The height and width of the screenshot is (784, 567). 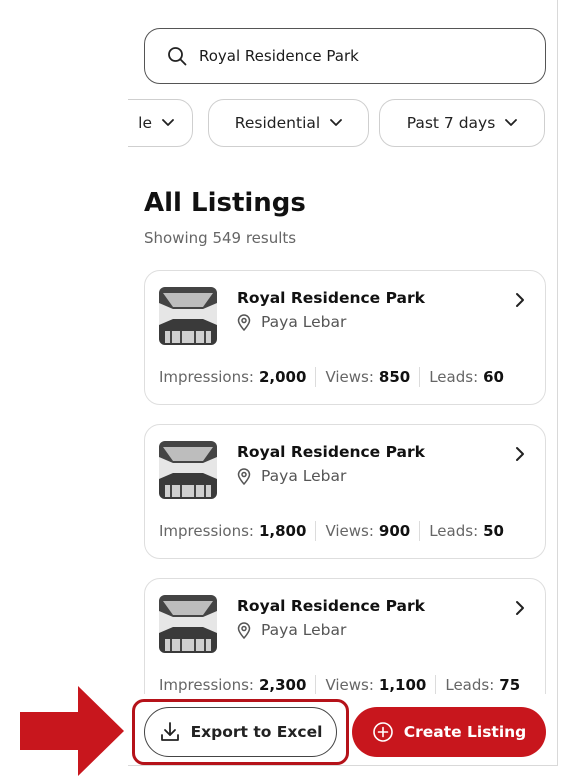 I want to click on listing-stats: Impressions: 2,000 Views: 850 Leads: 60, so click(x=331, y=377).